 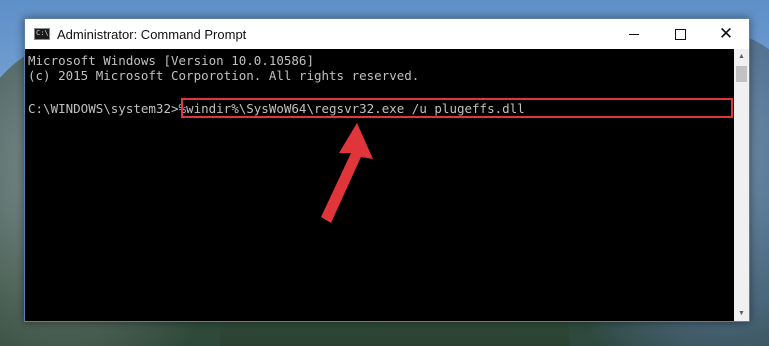 What do you see at coordinates (347, 173) in the screenshot?
I see `red-arrow-icon` at bounding box center [347, 173].